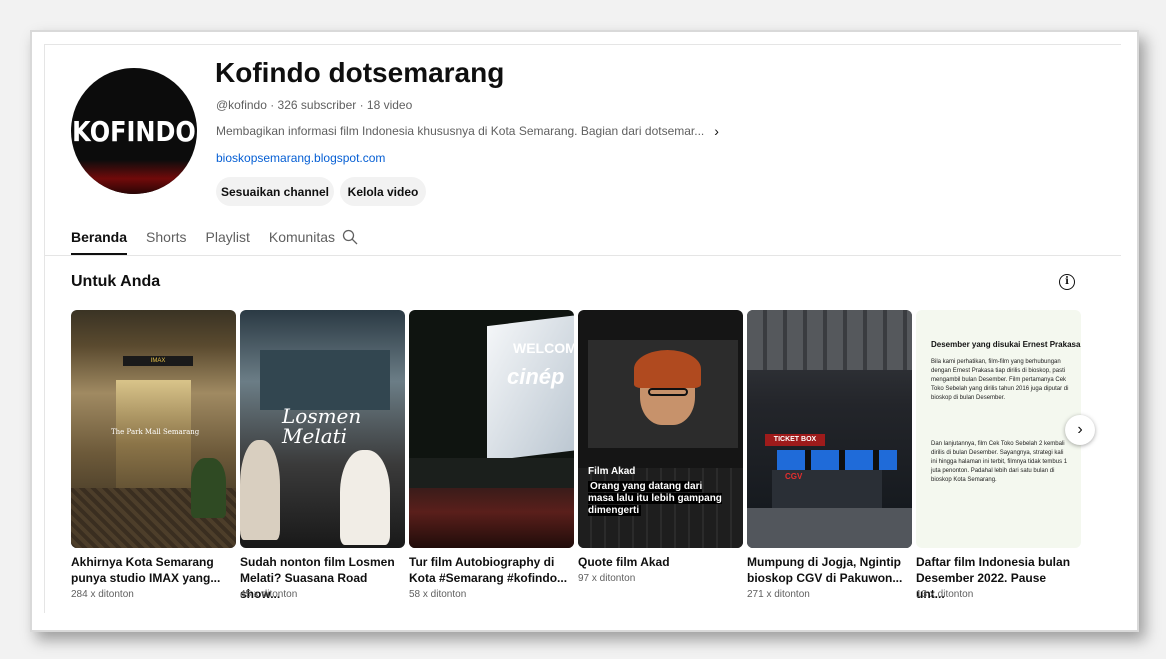 This screenshot has width=1166, height=659. Describe the element at coordinates (1067, 282) in the screenshot. I see `info-icon: i` at that location.